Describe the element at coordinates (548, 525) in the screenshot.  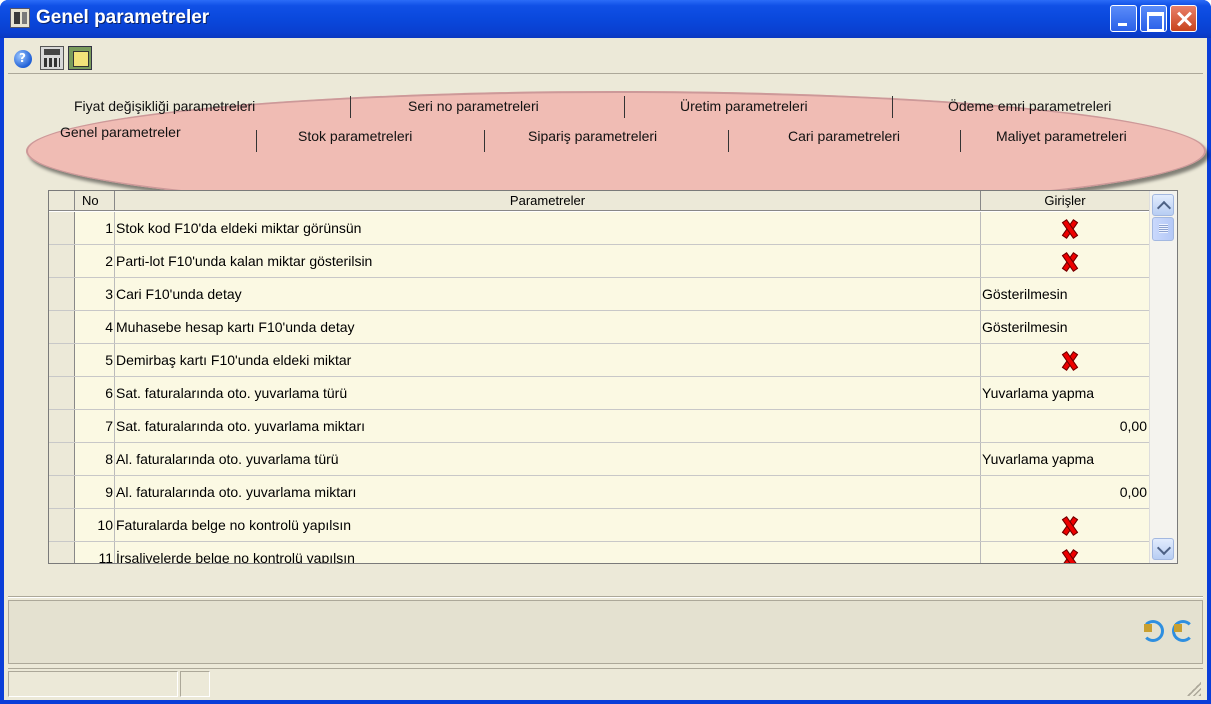
I see `row-parameter: Faturalarda belge no kontrolü yapılsın` at that location.